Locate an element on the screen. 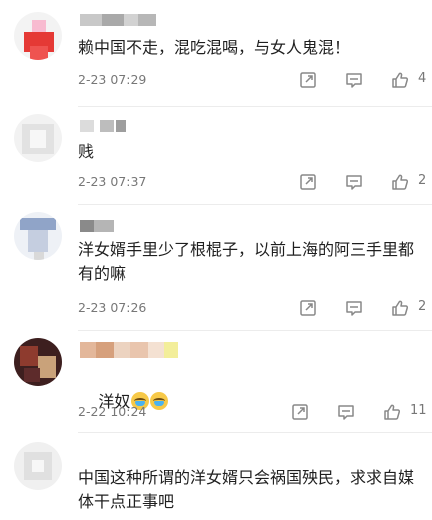 The image size is (432, 520). crying-emoji-icon is located at coordinates (159, 401).